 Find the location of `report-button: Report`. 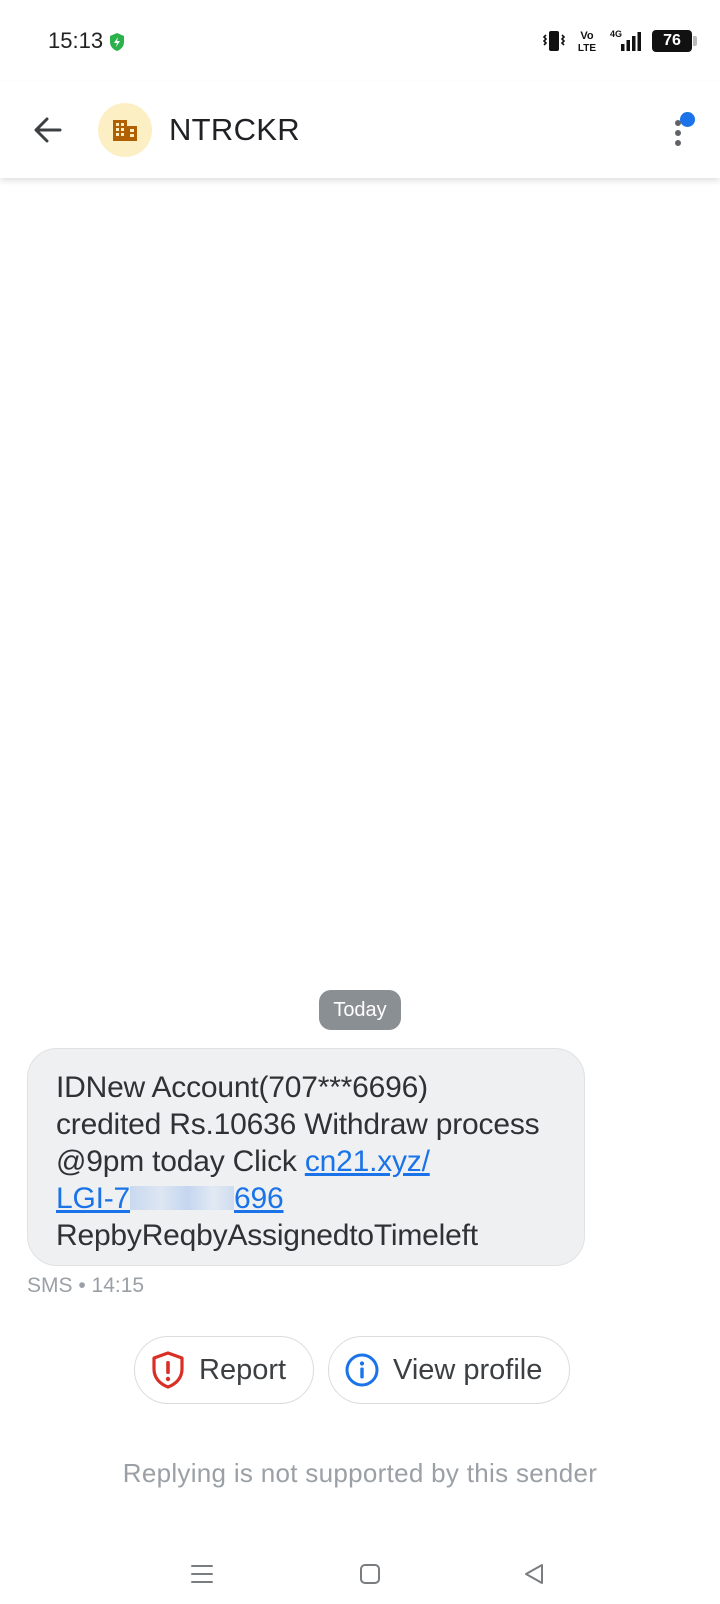

report-button: Report is located at coordinates (224, 1370).